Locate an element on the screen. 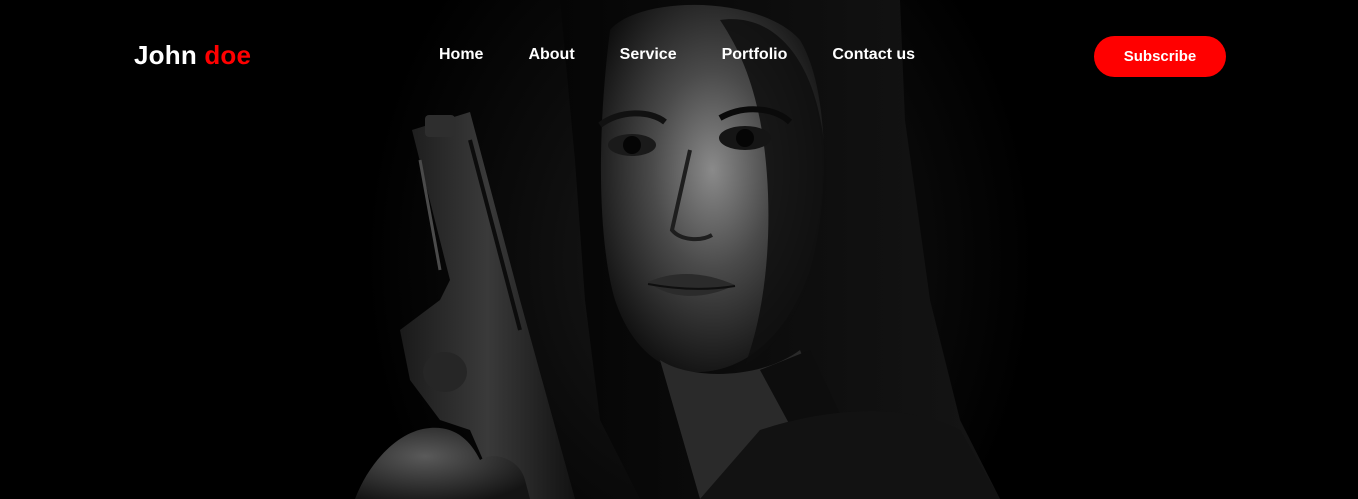 This screenshot has height=499, width=1358. logo-last-name: doe is located at coordinates (228, 55).